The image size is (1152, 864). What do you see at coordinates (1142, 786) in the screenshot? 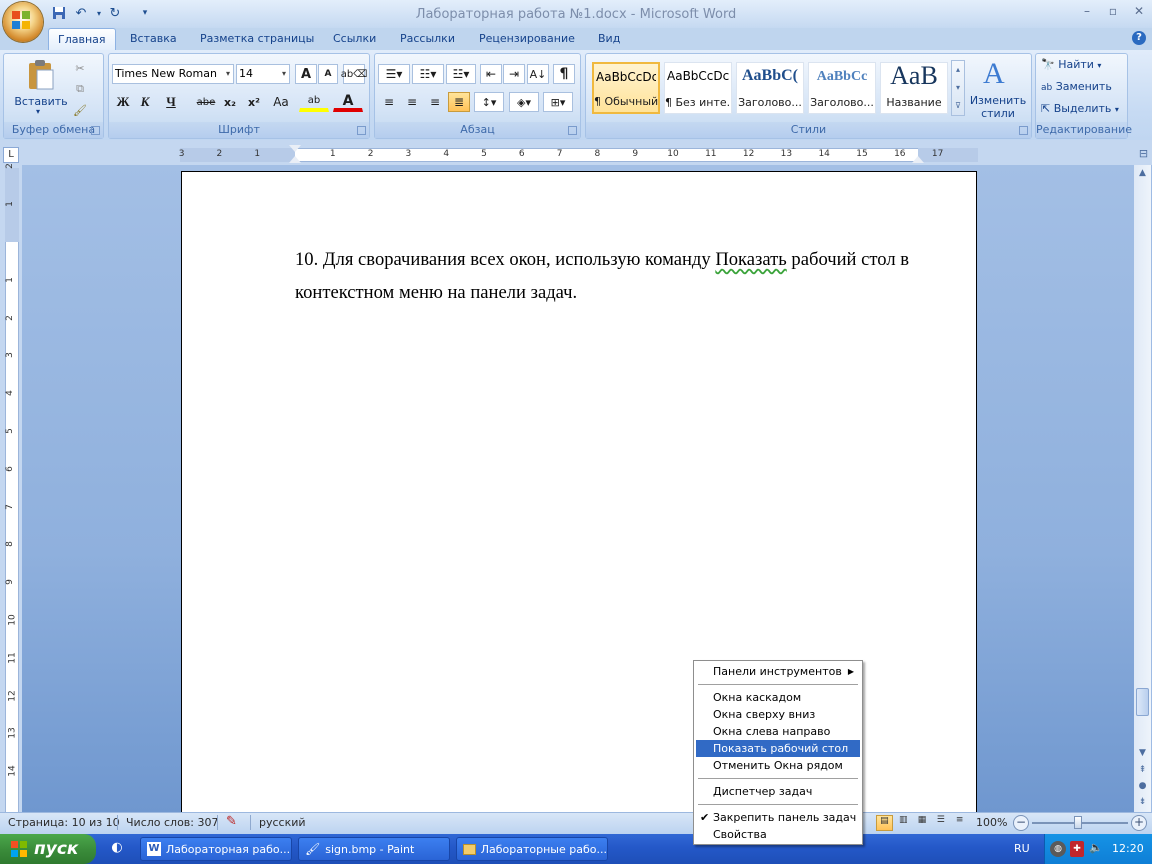
I see `select-browse-object-icon: ●` at bounding box center [1142, 786].